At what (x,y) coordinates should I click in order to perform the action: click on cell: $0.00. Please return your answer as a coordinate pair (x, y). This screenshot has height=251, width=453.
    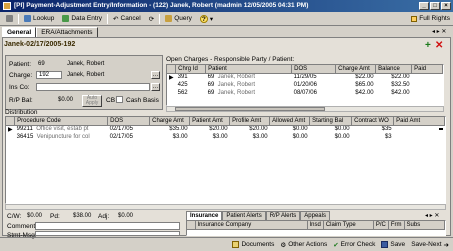
    Looking at the image, I should click on (342, 137).